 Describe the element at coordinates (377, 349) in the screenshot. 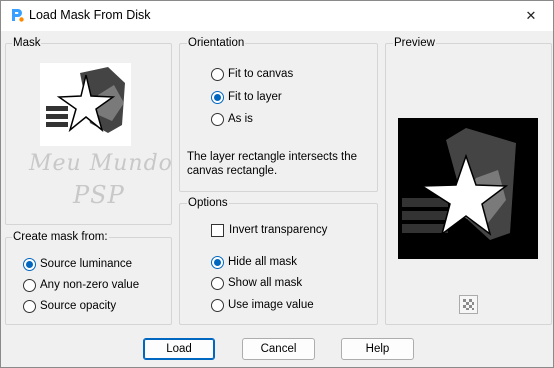

I see `help-button: Help` at that location.